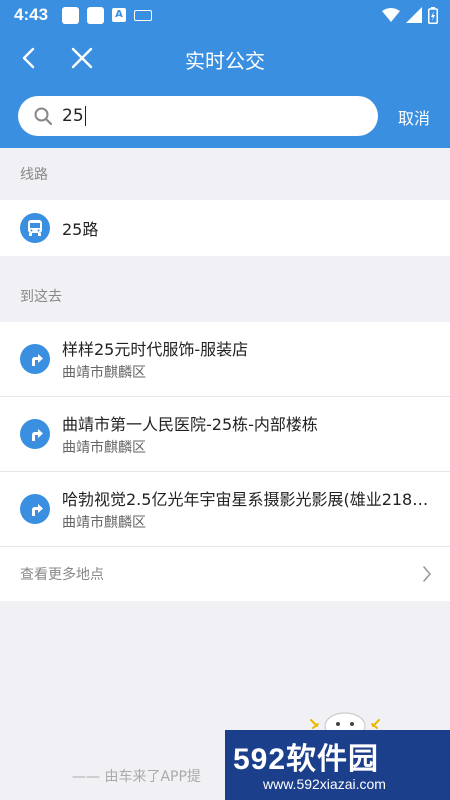 Image resolution: width=450 pixels, height=800 pixels. Describe the element at coordinates (306, 759) in the screenshot. I see `watermark-brand: 592软件园` at that location.